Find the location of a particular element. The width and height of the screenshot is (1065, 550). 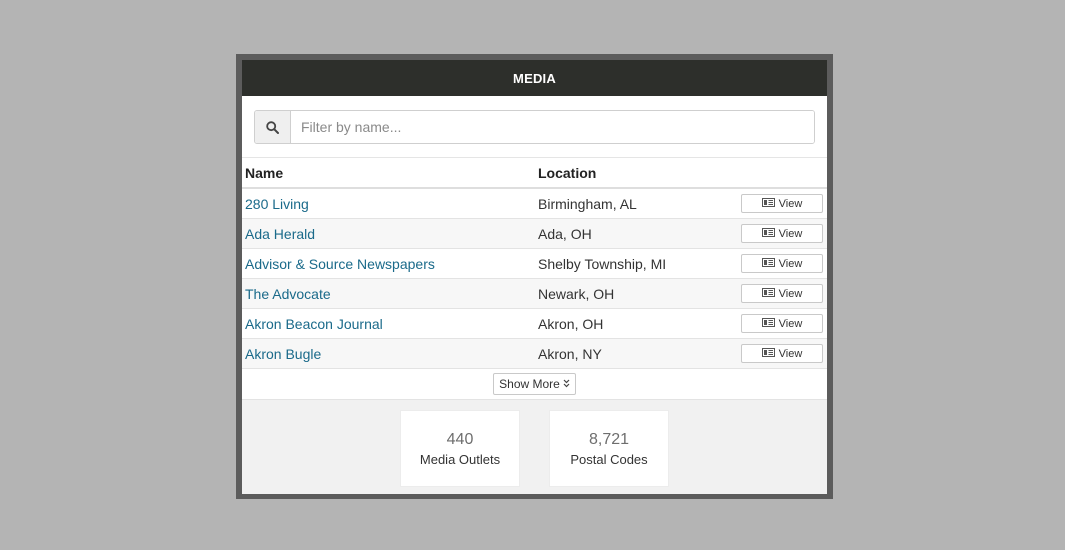

outlet-link: Advisor & Source Newspapers is located at coordinates (340, 264).